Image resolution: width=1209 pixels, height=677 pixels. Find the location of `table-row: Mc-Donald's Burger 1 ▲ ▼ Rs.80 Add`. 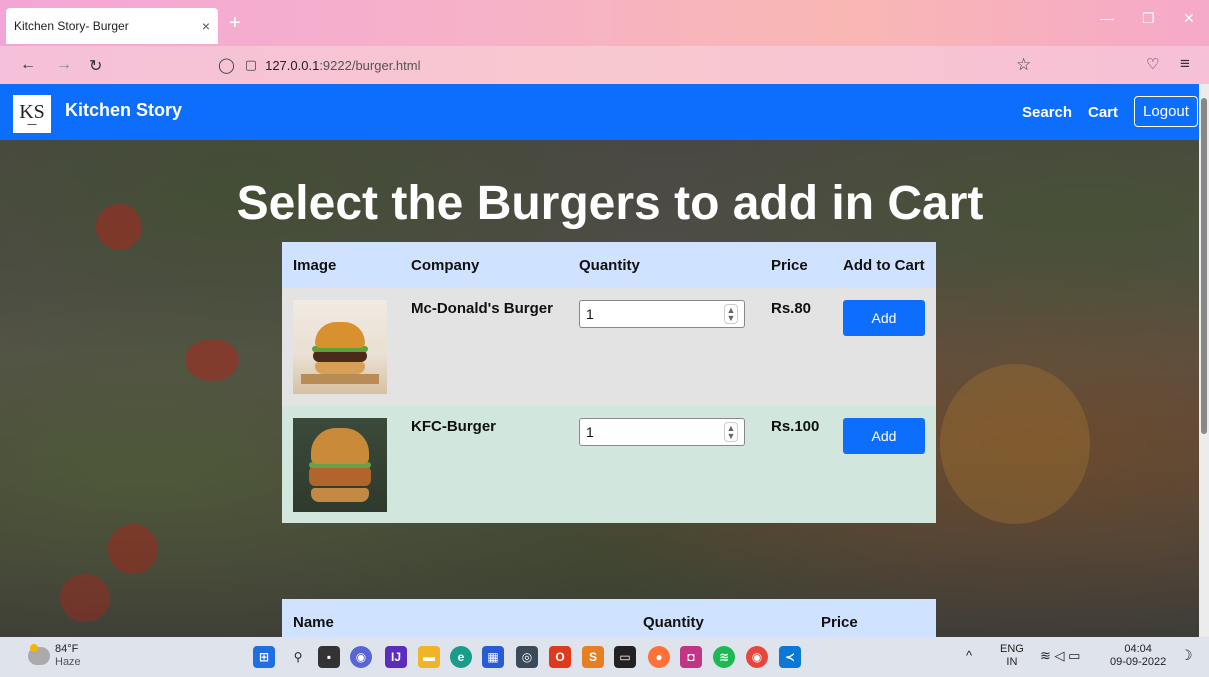

table-row: Mc-Donald's Burger 1 ▲ ▼ Rs.80 Add is located at coordinates (609, 347).